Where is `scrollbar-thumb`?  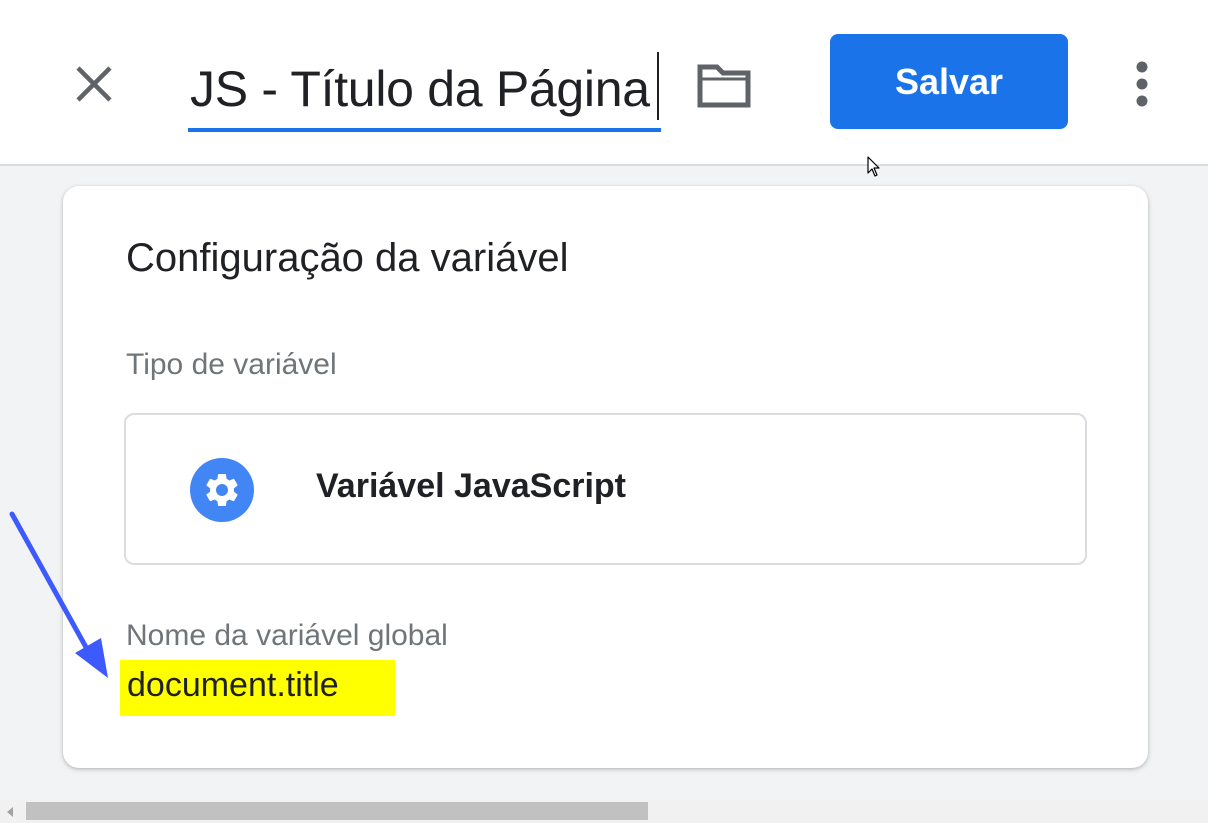 scrollbar-thumb is located at coordinates (337, 811).